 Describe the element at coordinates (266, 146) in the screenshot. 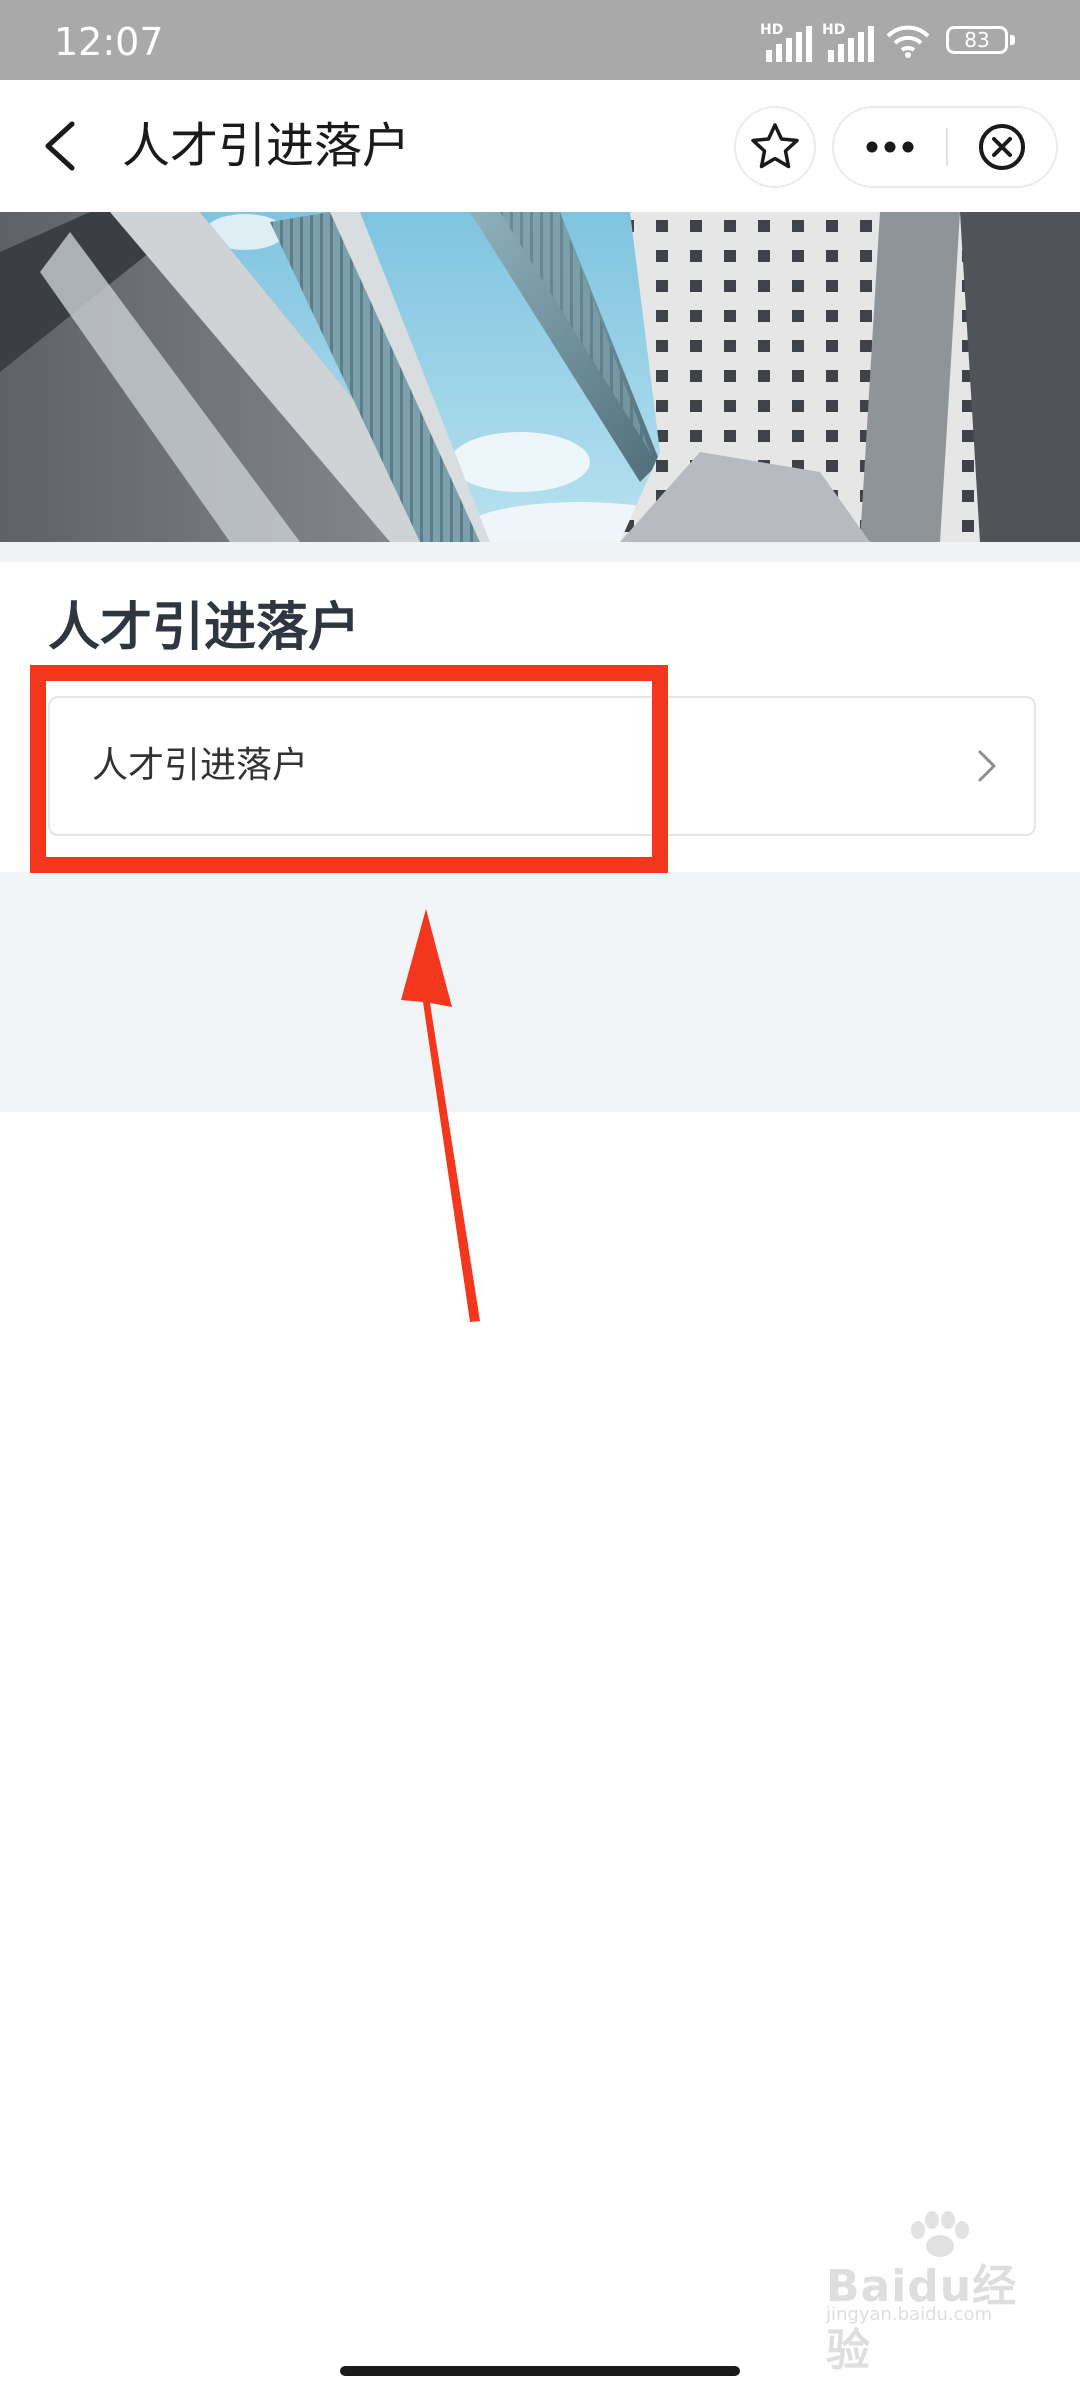

I see `page-title: 人才引进落户` at that location.